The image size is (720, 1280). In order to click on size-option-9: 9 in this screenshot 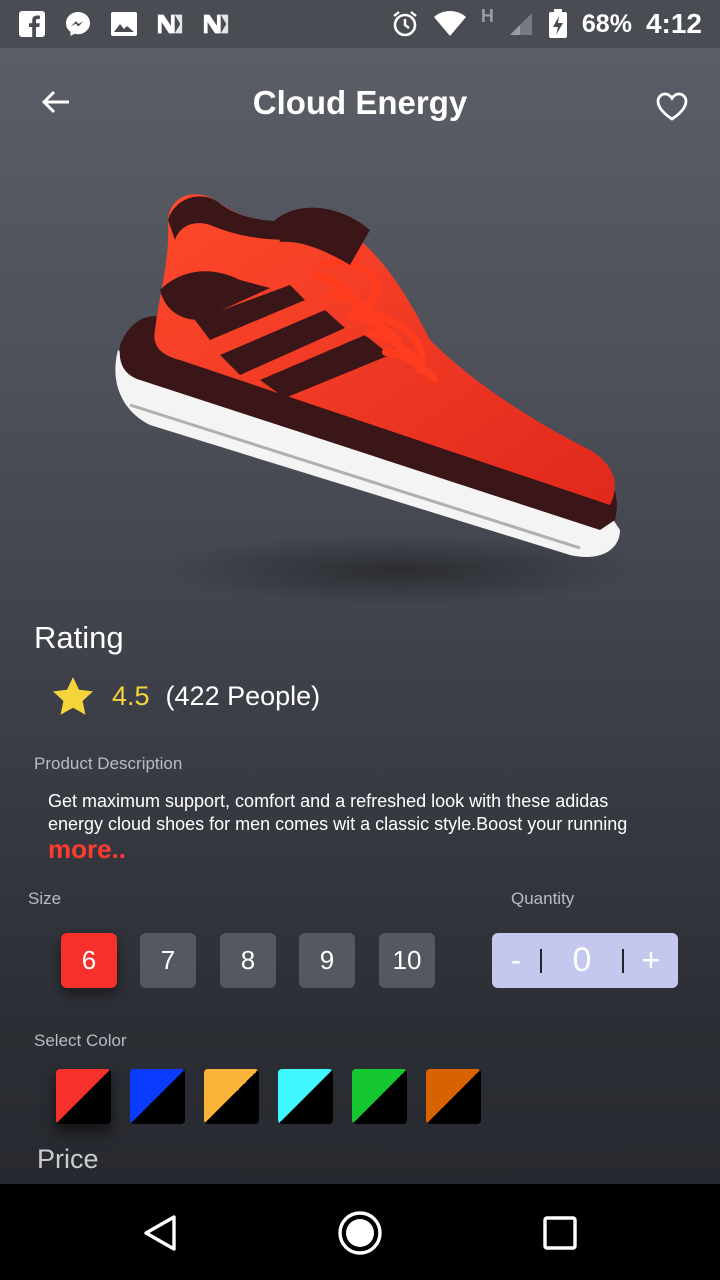, I will do `click(327, 960)`.